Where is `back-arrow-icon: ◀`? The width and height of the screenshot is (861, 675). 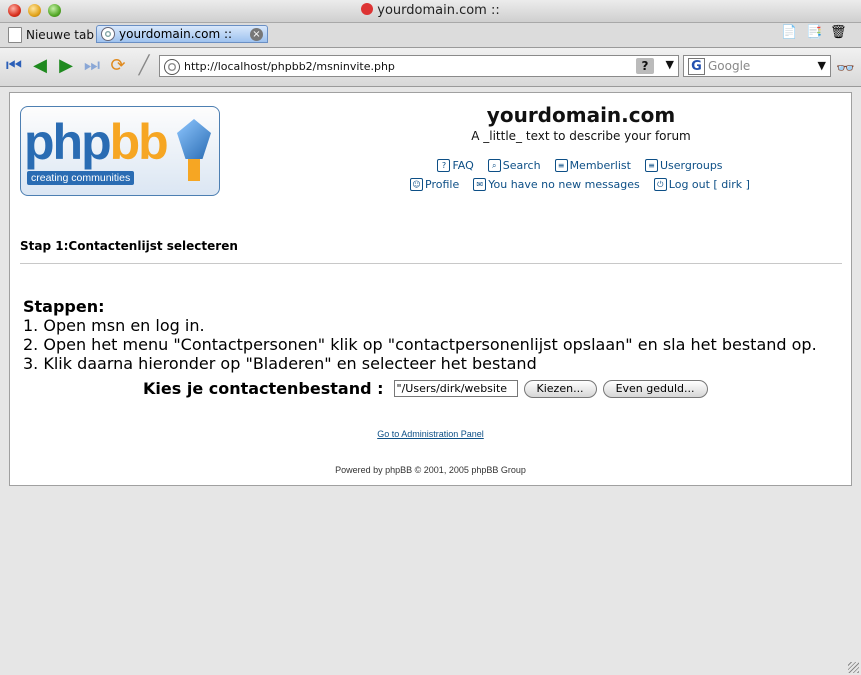
back-arrow-icon: ◀ is located at coordinates (40, 66).